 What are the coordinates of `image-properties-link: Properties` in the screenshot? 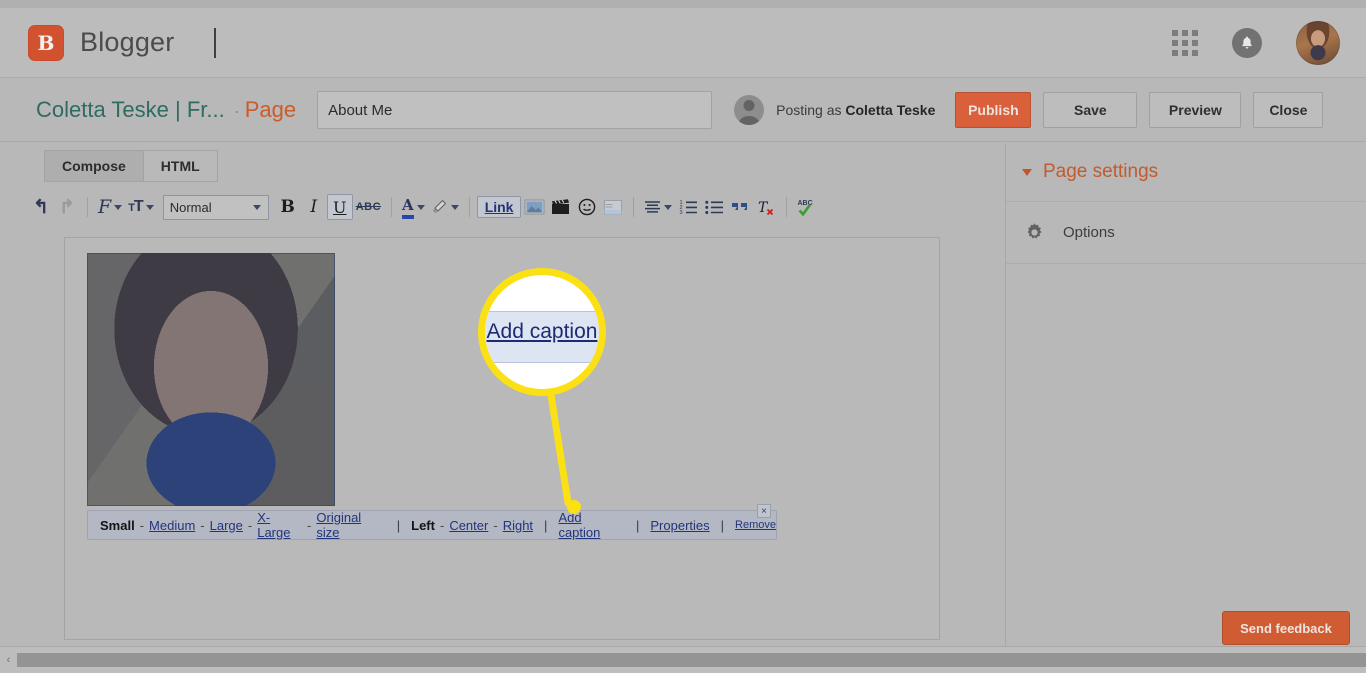 It's located at (679, 525).